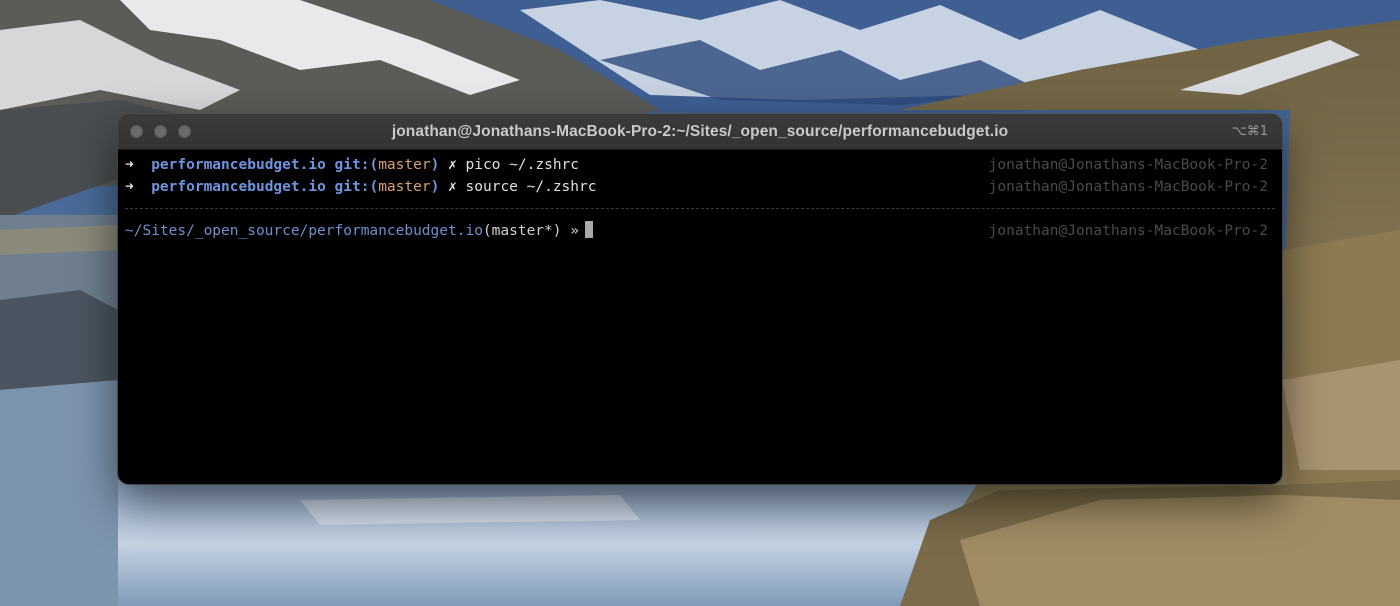 This screenshot has width=1400, height=606. I want to click on current-git-branch: (master*), so click(522, 231).